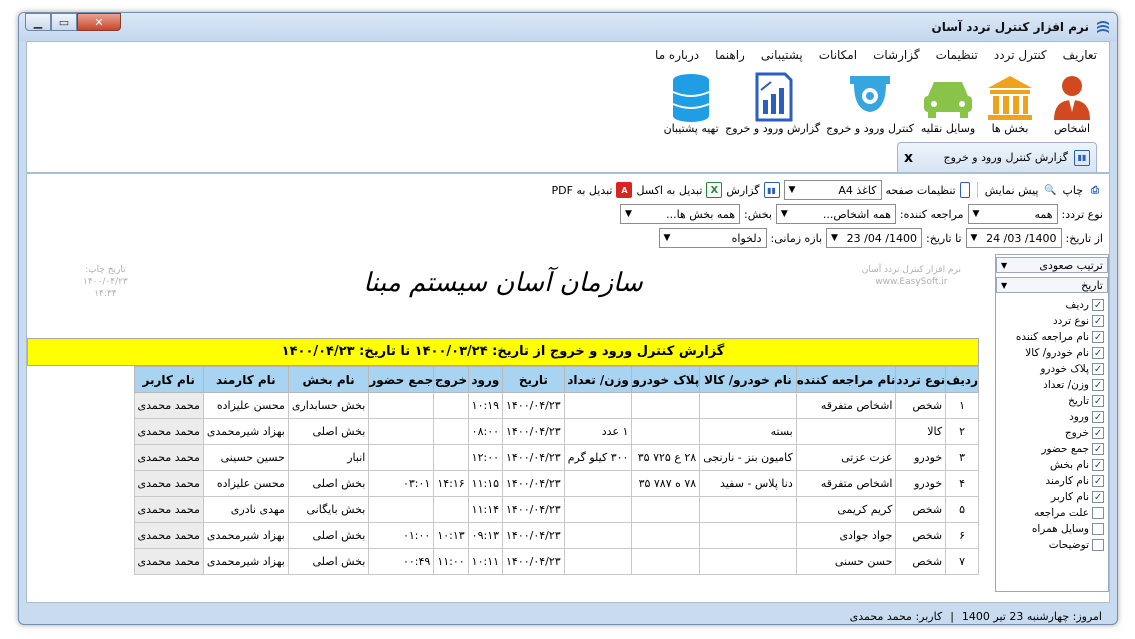 Image resolution: width=1135 pixels, height=639 pixels. Describe the element at coordinates (99, 22) in the screenshot. I see `close-window-button: ✕` at that location.